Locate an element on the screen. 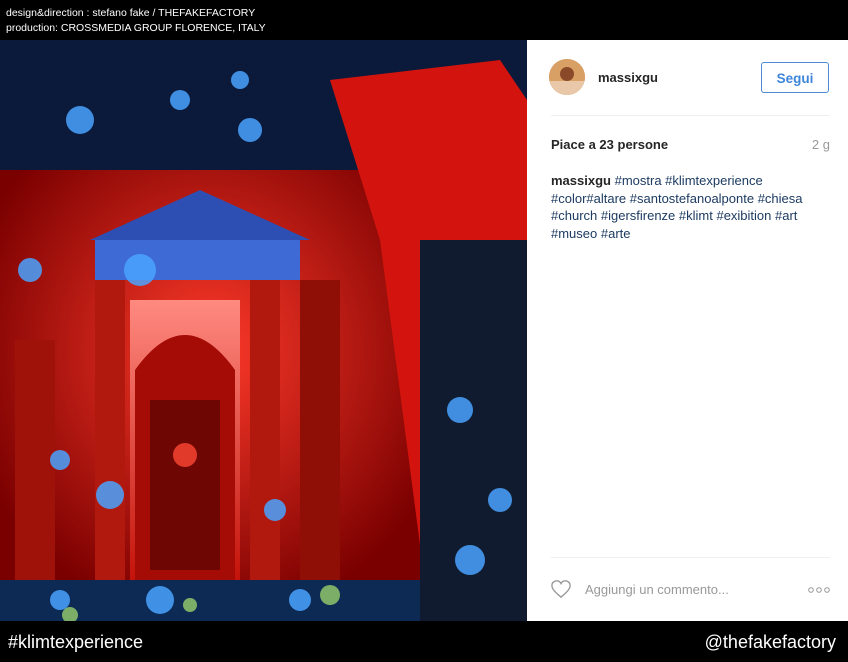 This screenshot has height=662, width=848. caption-username: massixgu is located at coordinates (581, 180).